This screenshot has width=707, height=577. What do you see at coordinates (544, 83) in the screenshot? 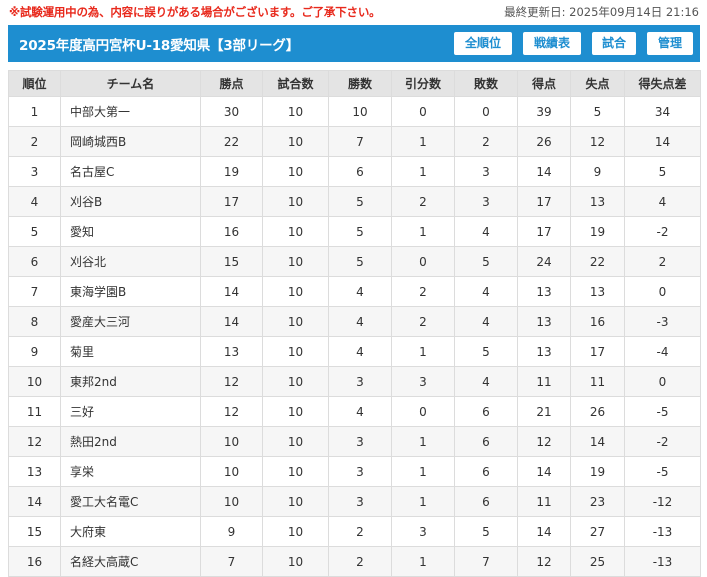
I see `column-header-goals-for: 得点` at bounding box center [544, 83].